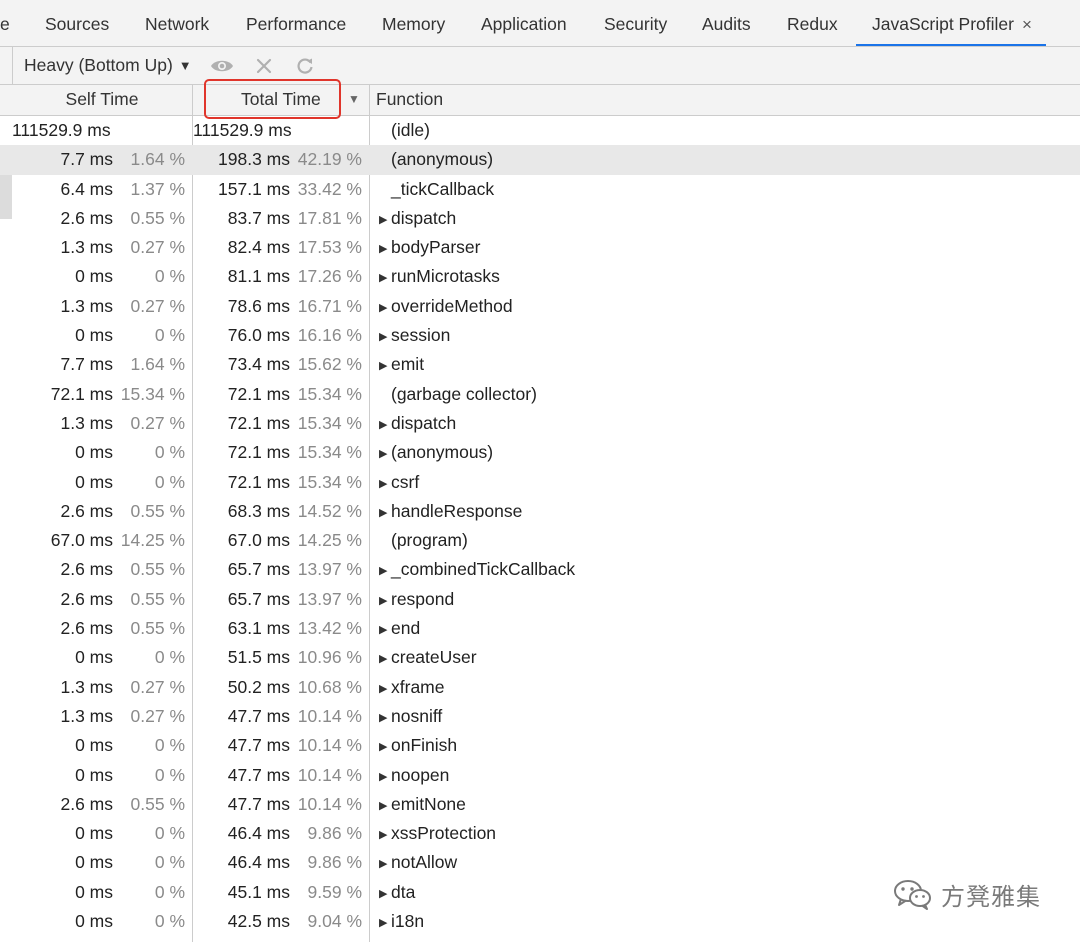 The height and width of the screenshot is (942, 1080). Describe the element at coordinates (177, 23) in the screenshot. I see `tab-network: Network` at that location.